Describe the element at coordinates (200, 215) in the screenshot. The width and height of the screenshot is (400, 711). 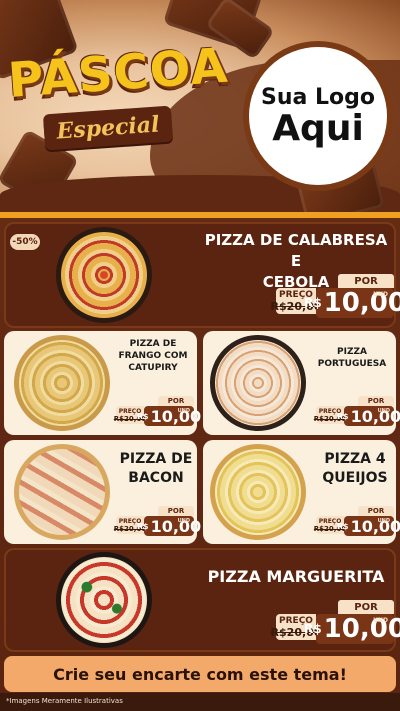
I see `divider` at that location.